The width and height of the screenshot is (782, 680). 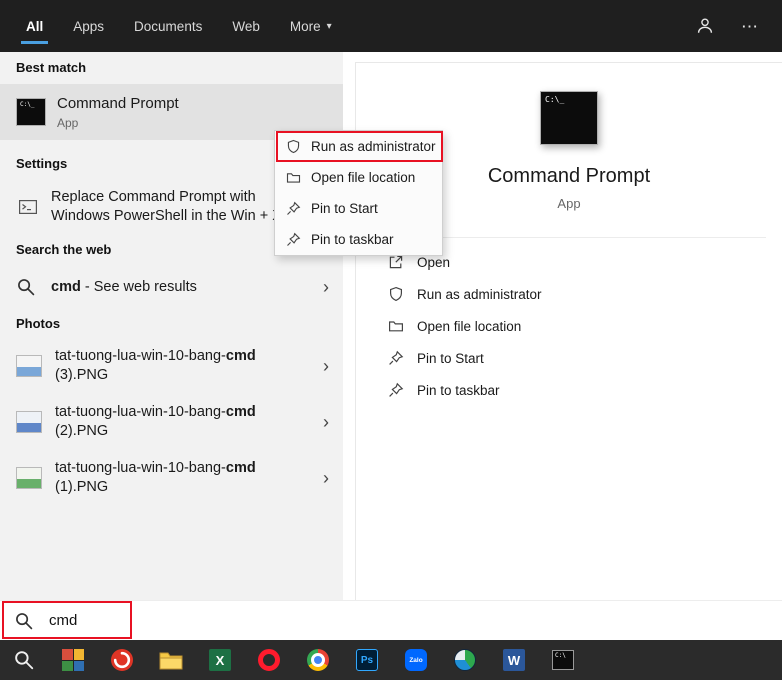 What do you see at coordinates (479, 294) in the screenshot?
I see `action-run-as-admin-label: Run as administrator` at bounding box center [479, 294].